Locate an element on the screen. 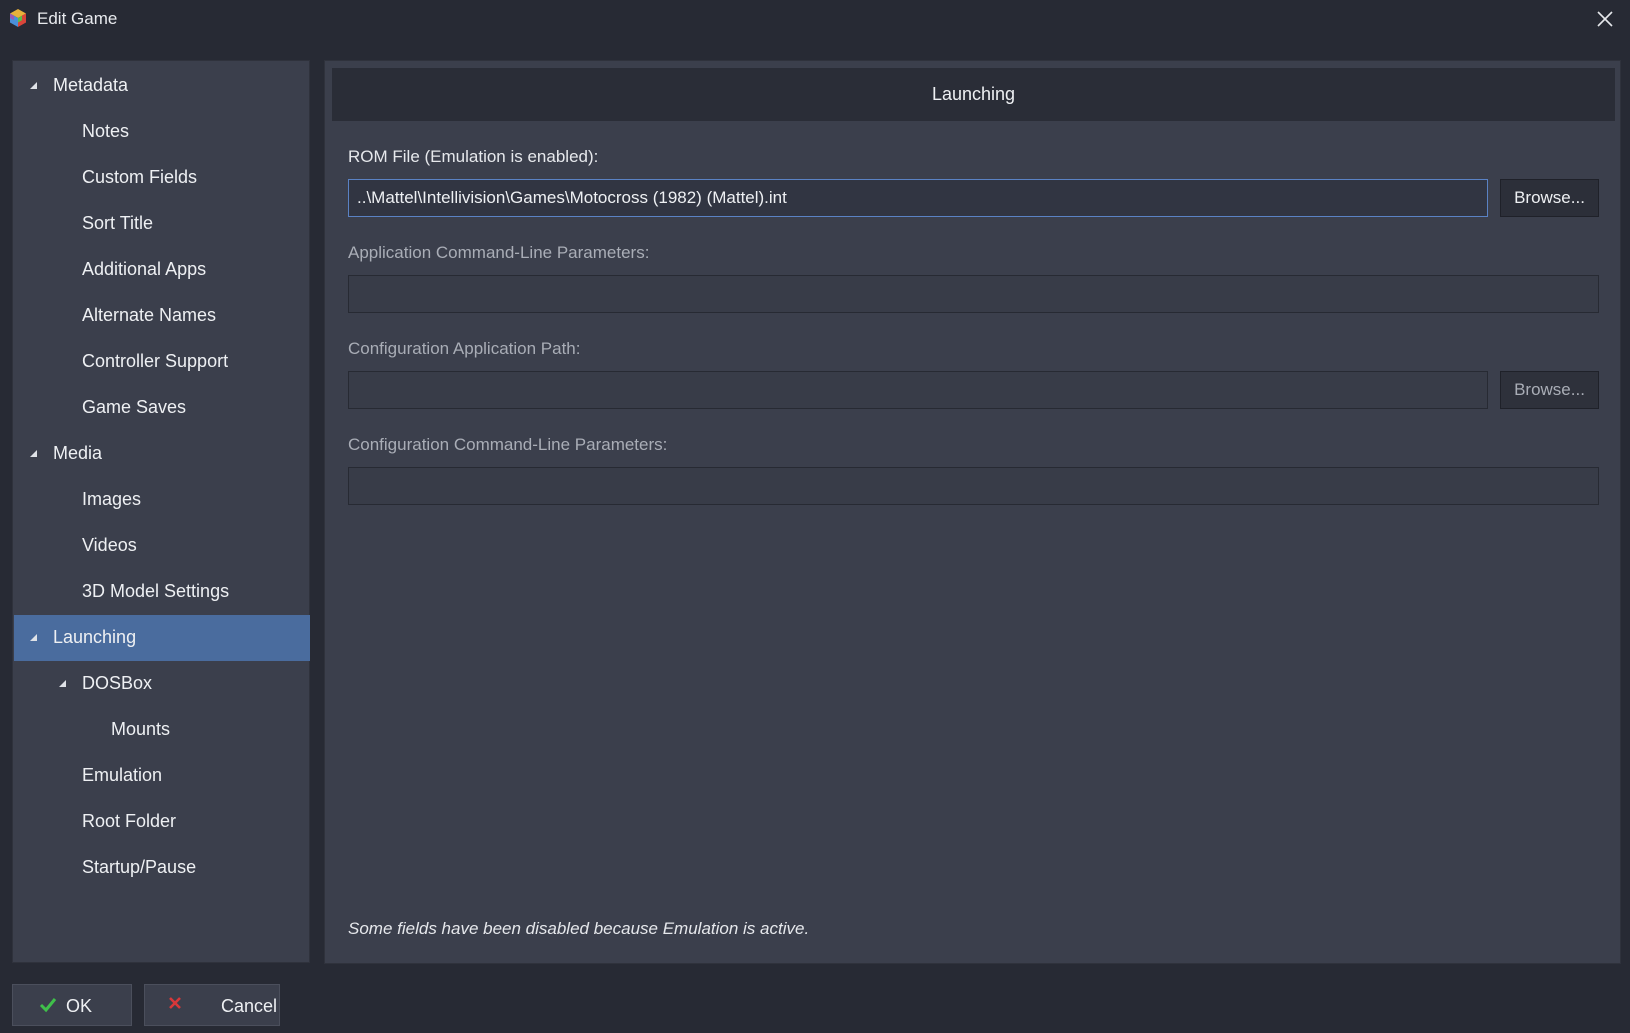 The width and height of the screenshot is (1630, 1033). sidebar-item-metadata: Metadata is located at coordinates (162, 86).